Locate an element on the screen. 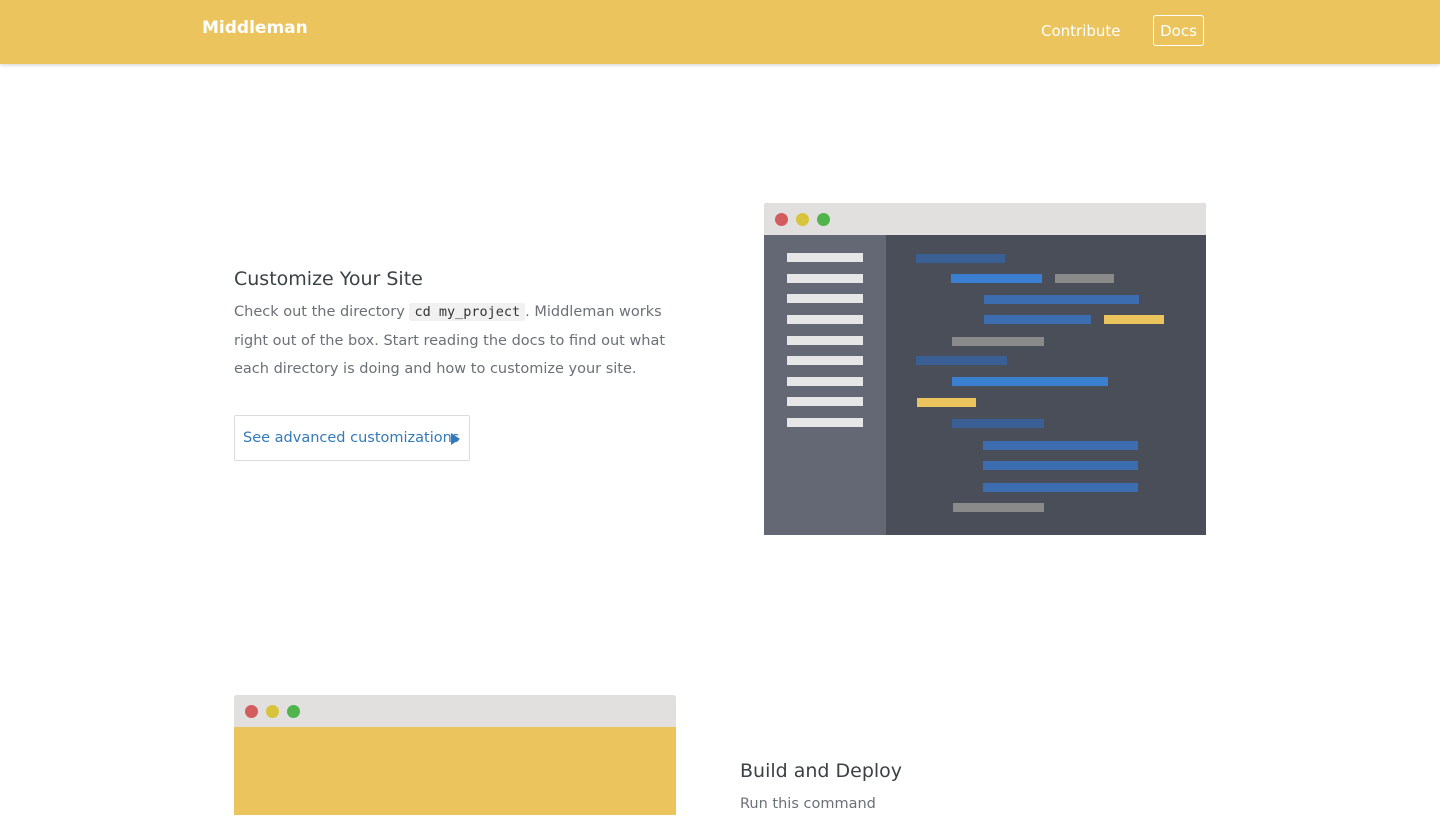 The height and width of the screenshot is (819, 1440). customize-code: cd my_project is located at coordinates (467, 312).